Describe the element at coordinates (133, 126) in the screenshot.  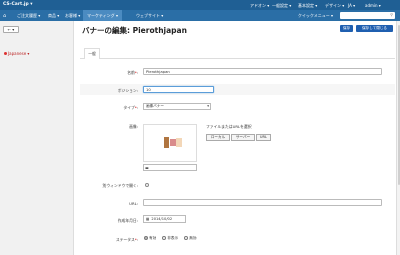
I see `image-label: 画像:` at that location.